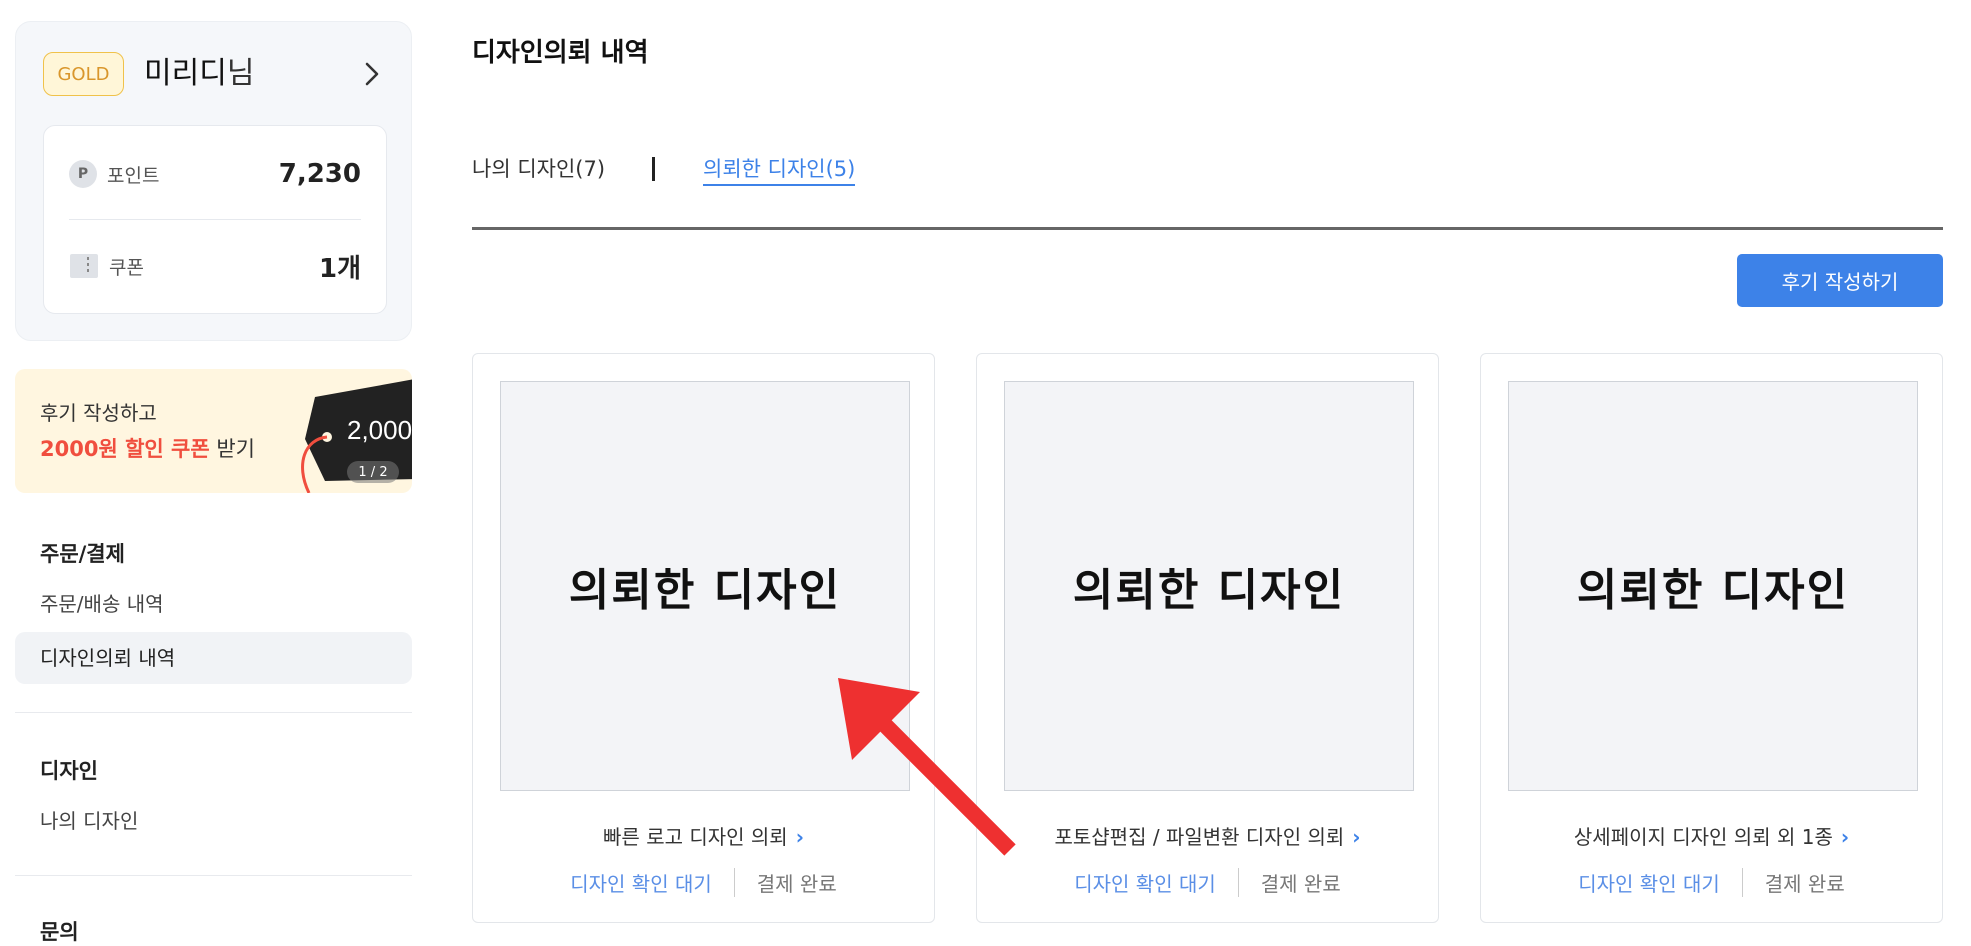 This screenshot has height=946, width=1971. Describe the element at coordinates (779, 170) in the screenshot. I see `tab-requested-designs: 의뢰한 디자인(5)` at that location.